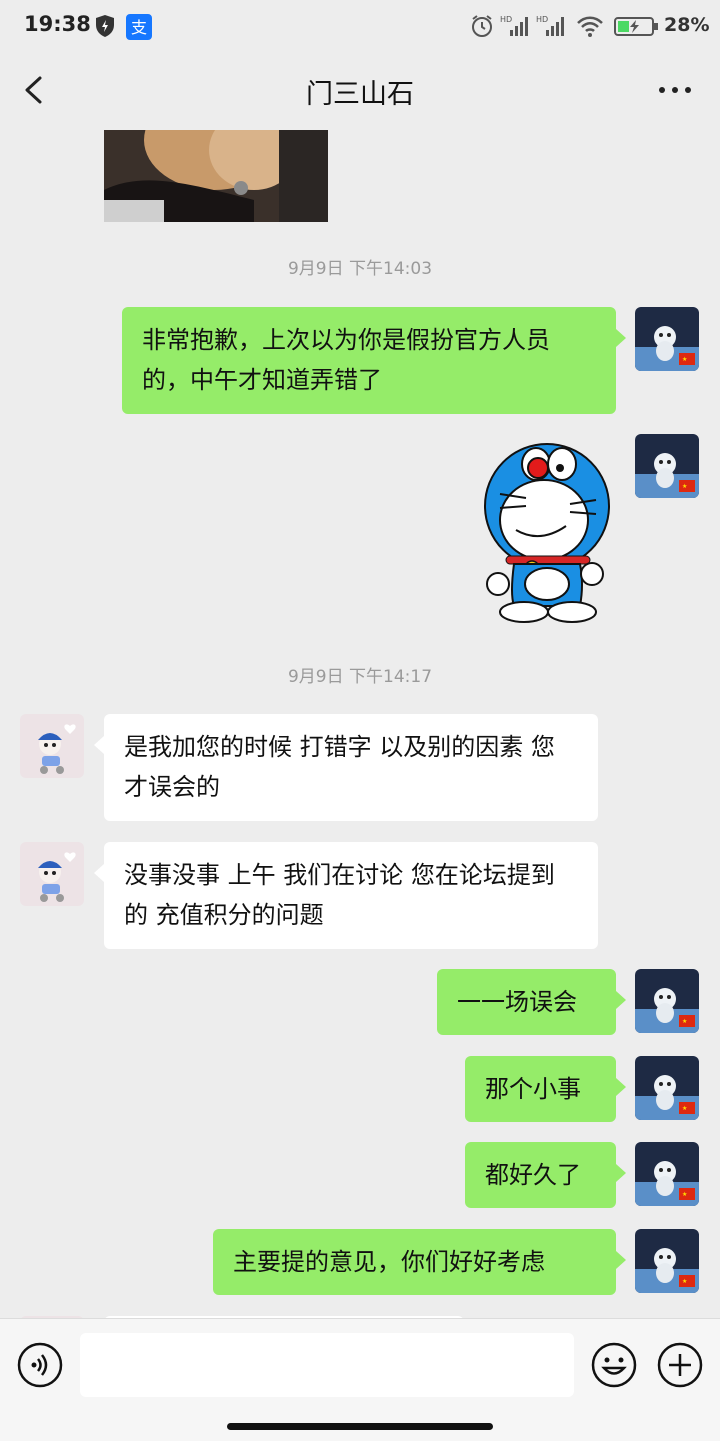 The width and height of the screenshot is (720, 1441). I want to click on input-bar, so click(360, 1379).